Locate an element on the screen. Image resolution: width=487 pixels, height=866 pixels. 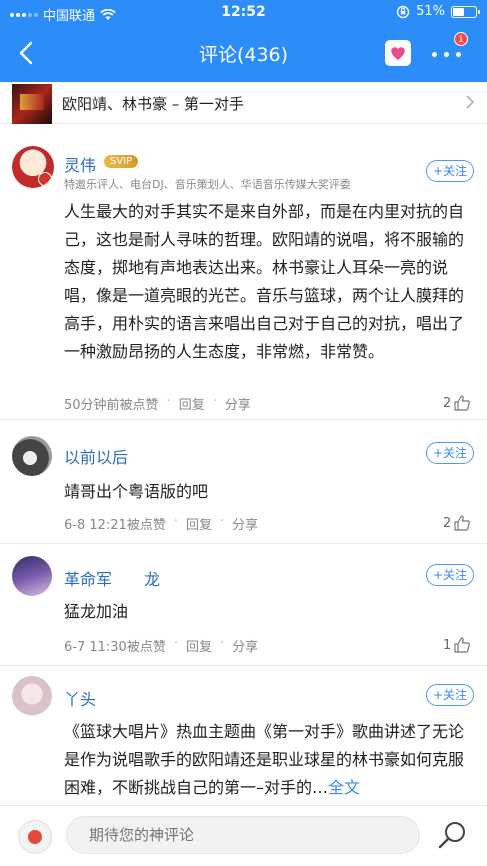
my-avatar is located at coordinates (35, 837).